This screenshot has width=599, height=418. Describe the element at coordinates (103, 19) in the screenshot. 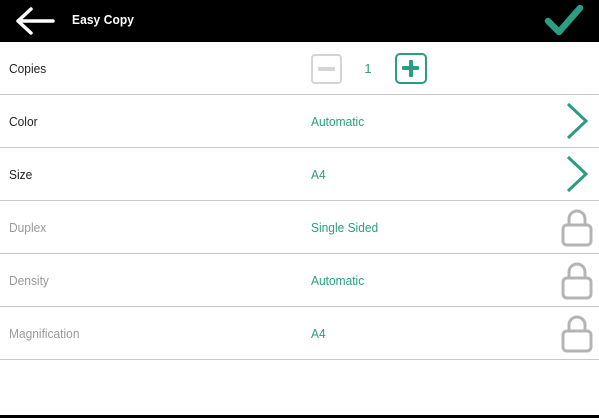

I see `page-title: Easy Copy` at that location.